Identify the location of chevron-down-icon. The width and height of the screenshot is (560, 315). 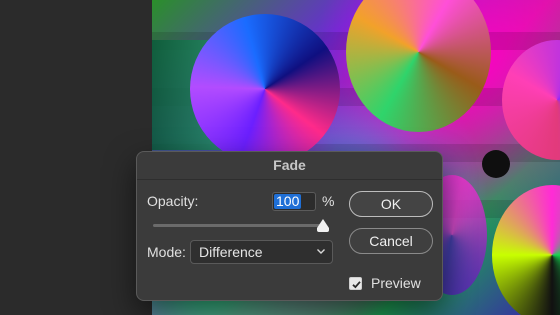
(321, 251).